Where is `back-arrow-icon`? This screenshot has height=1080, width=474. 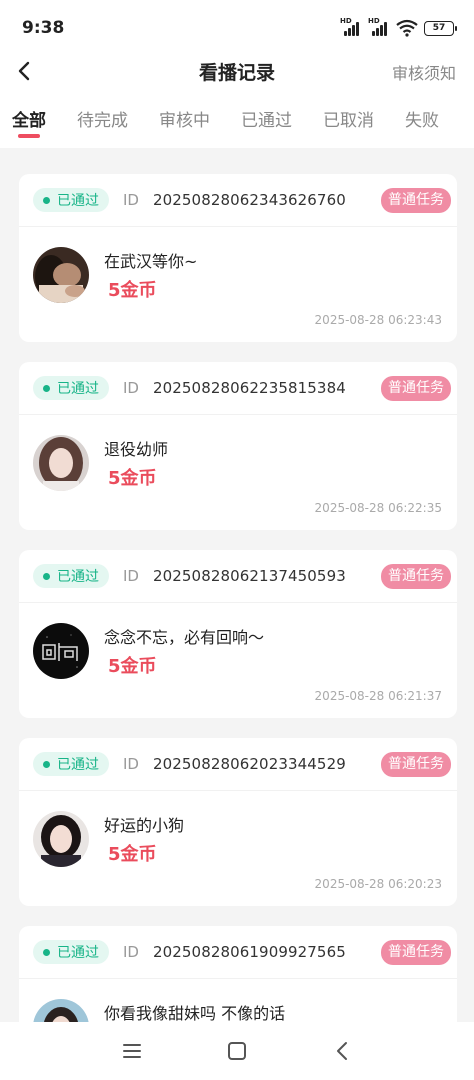 back-arrow-icon is located at coordinates (341, 1051).